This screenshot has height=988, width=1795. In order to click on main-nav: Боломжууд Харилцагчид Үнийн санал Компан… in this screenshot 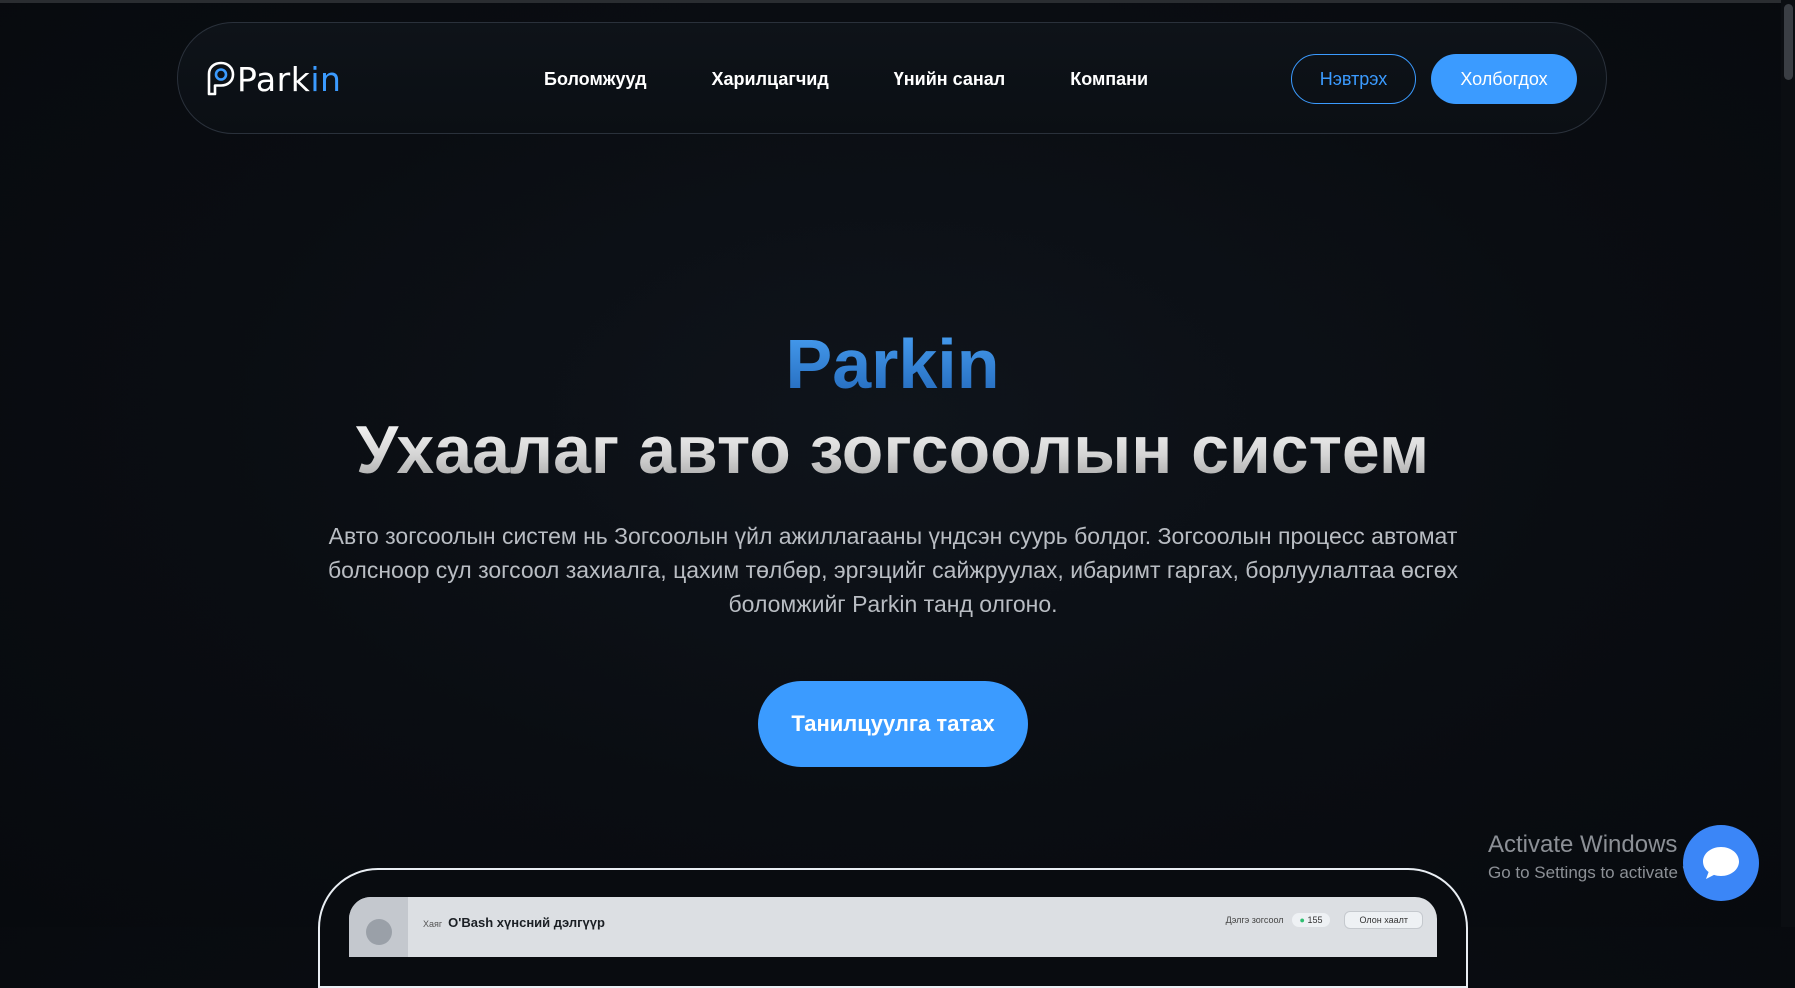, I will do `click(878, 79)`.